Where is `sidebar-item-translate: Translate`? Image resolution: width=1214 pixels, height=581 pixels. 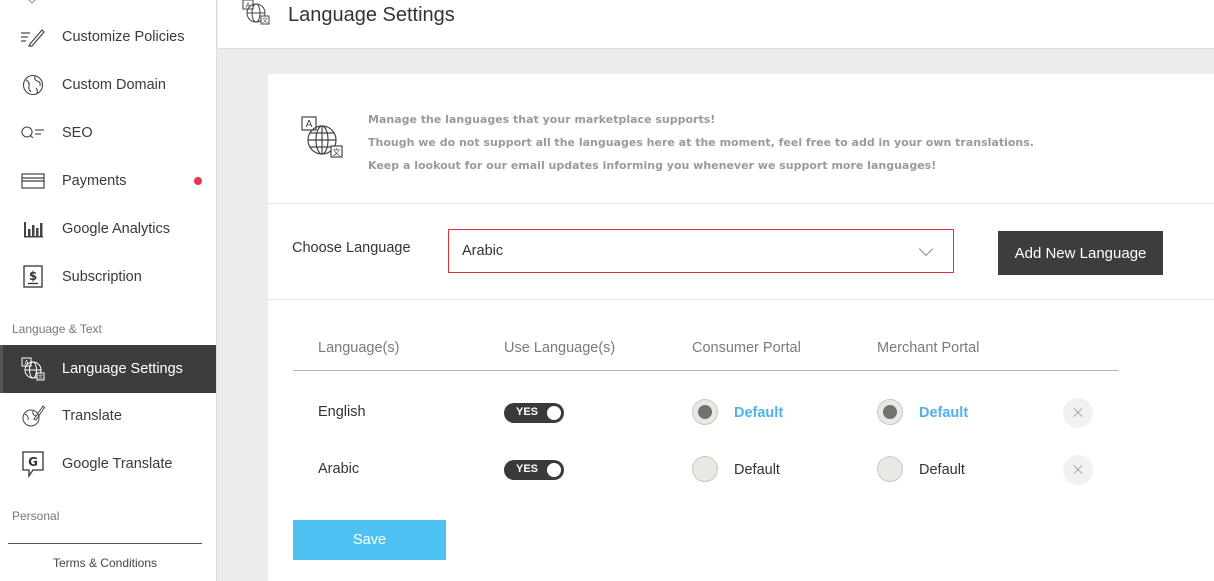
sidebar-item-translate: Translate is located at coordinates (108, 416).